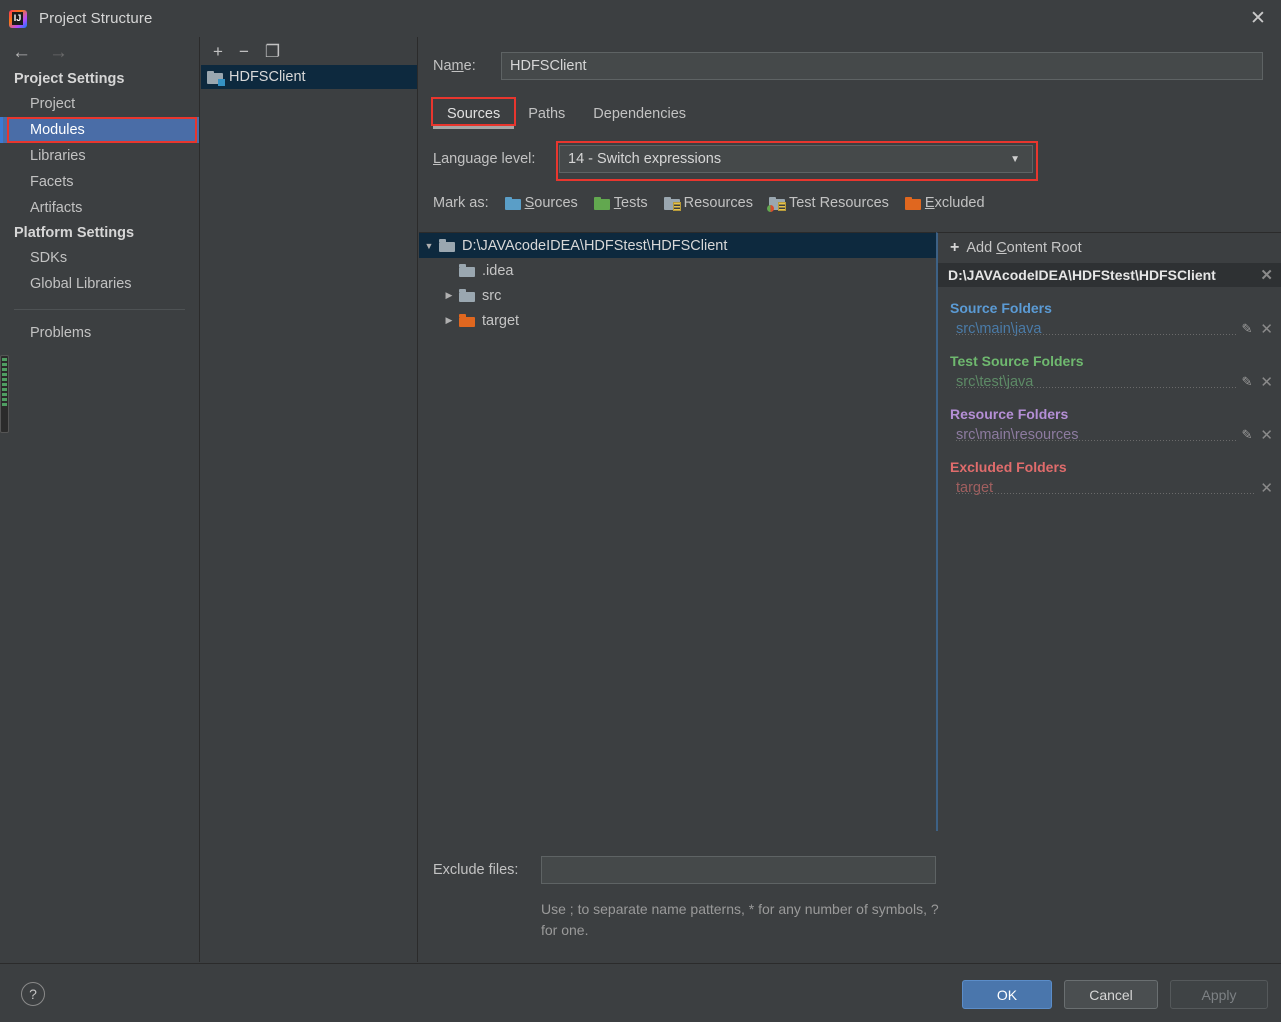  What do you see at coordinates (776, 204) in the screenshot?
I see `test-resources-folder-icon` at bounding box center [776, 204].